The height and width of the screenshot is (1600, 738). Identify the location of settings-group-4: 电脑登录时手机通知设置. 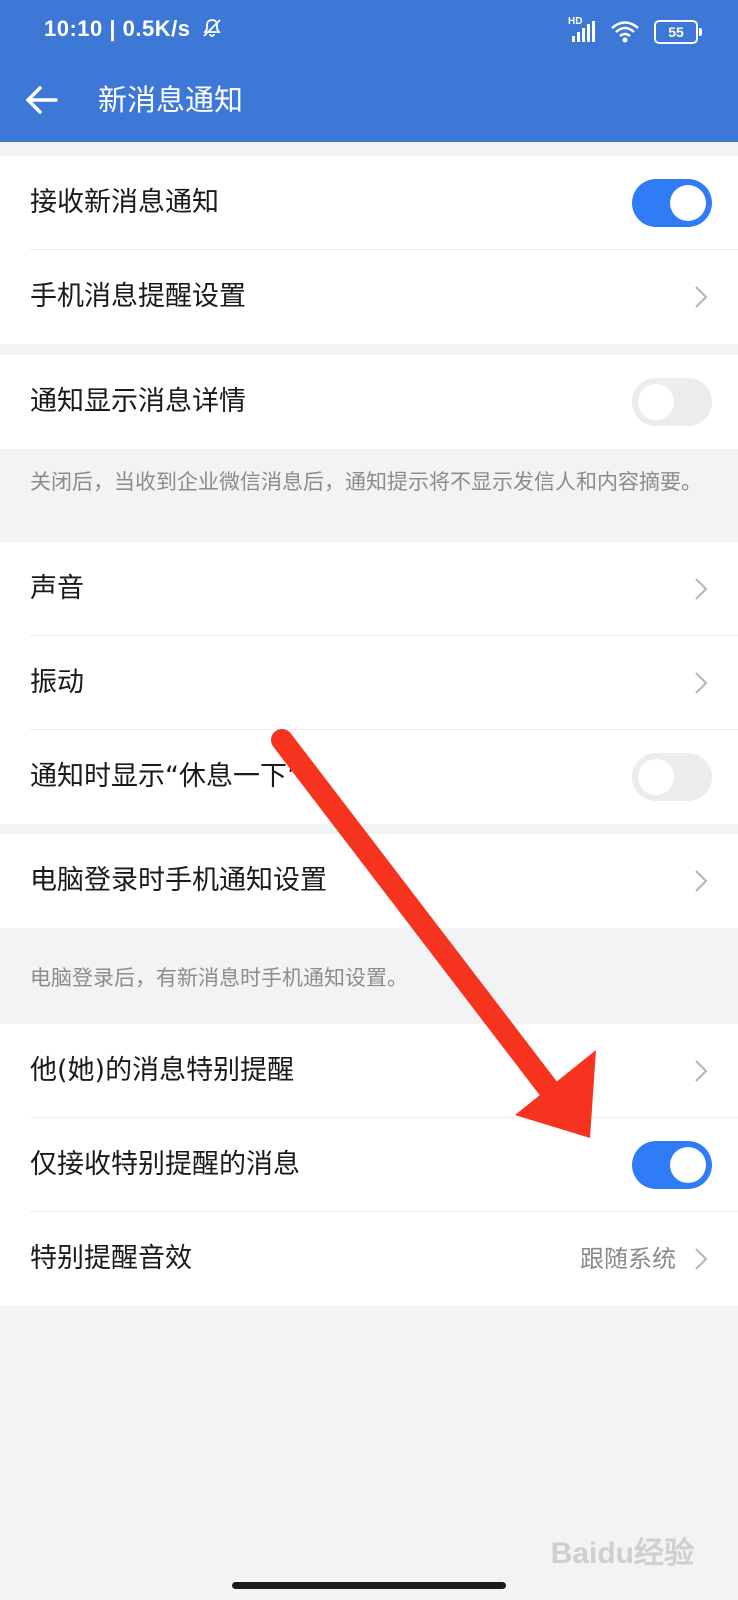
(369, 881).